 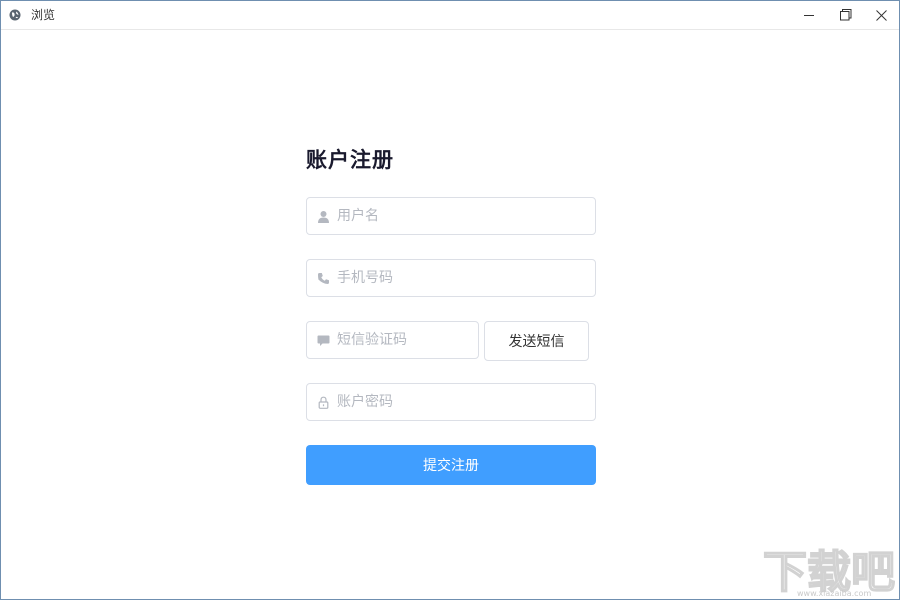 What do you see at coordinates (461, 278) in the screenshot?
I see `phone-input` at bounding box center [461, 278].